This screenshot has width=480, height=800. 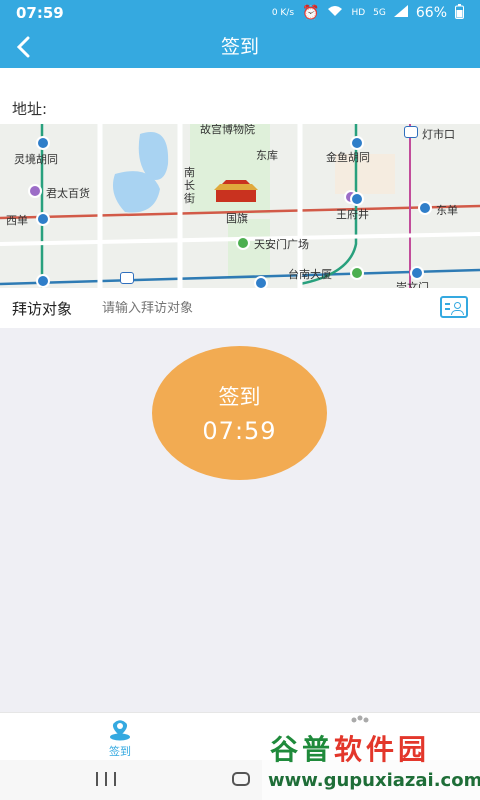 What do you see at coordinates (350, 749) in the screenshot?
I see `watermark-brand: 谷普软件园` at bounding box center [350, 749].